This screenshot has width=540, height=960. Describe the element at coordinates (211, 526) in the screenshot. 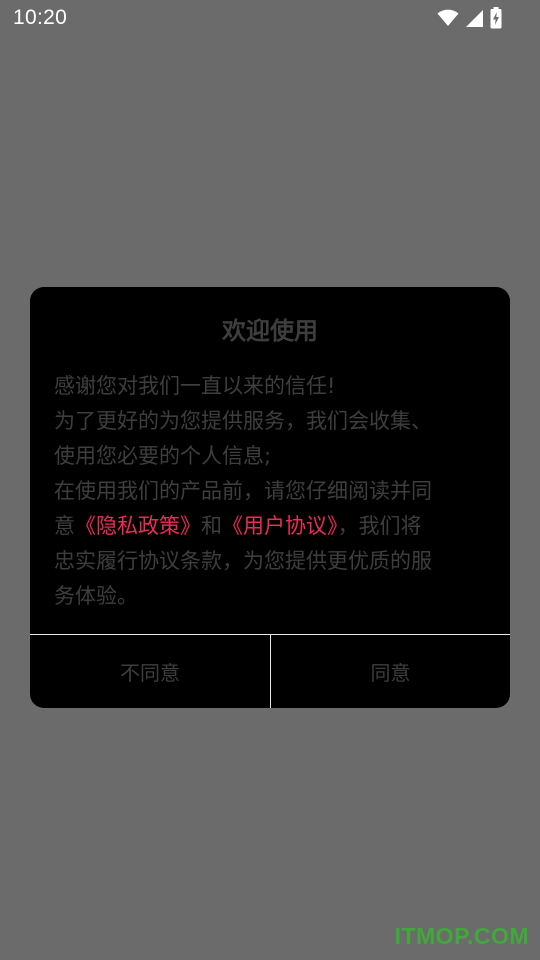

I see `message-text: 和` at that location.